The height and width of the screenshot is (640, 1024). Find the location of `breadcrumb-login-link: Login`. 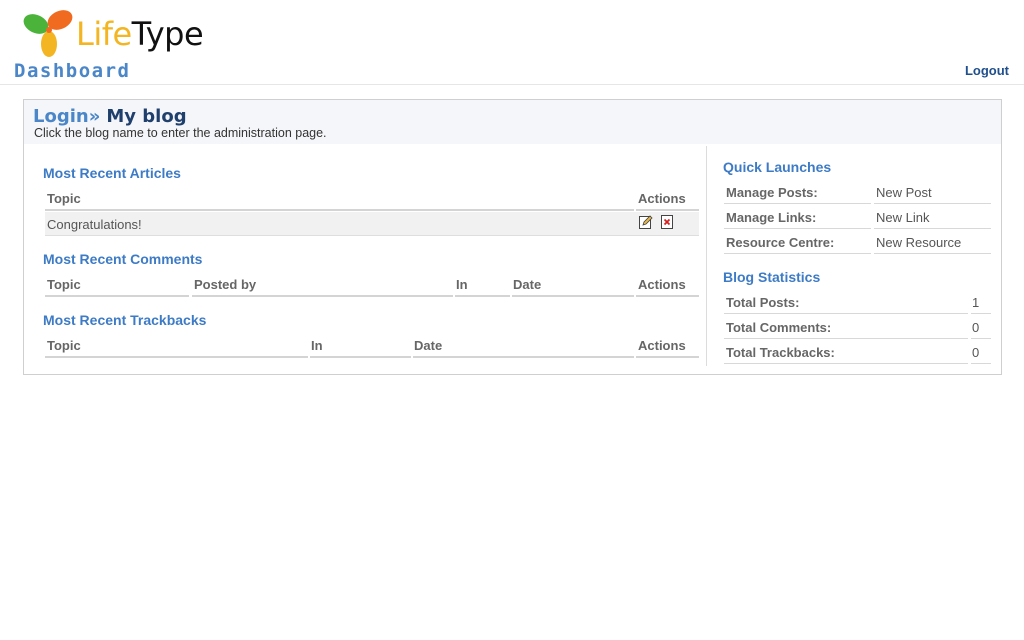

breadcrumb-login-link: Login is located at coordinates (61, 116).